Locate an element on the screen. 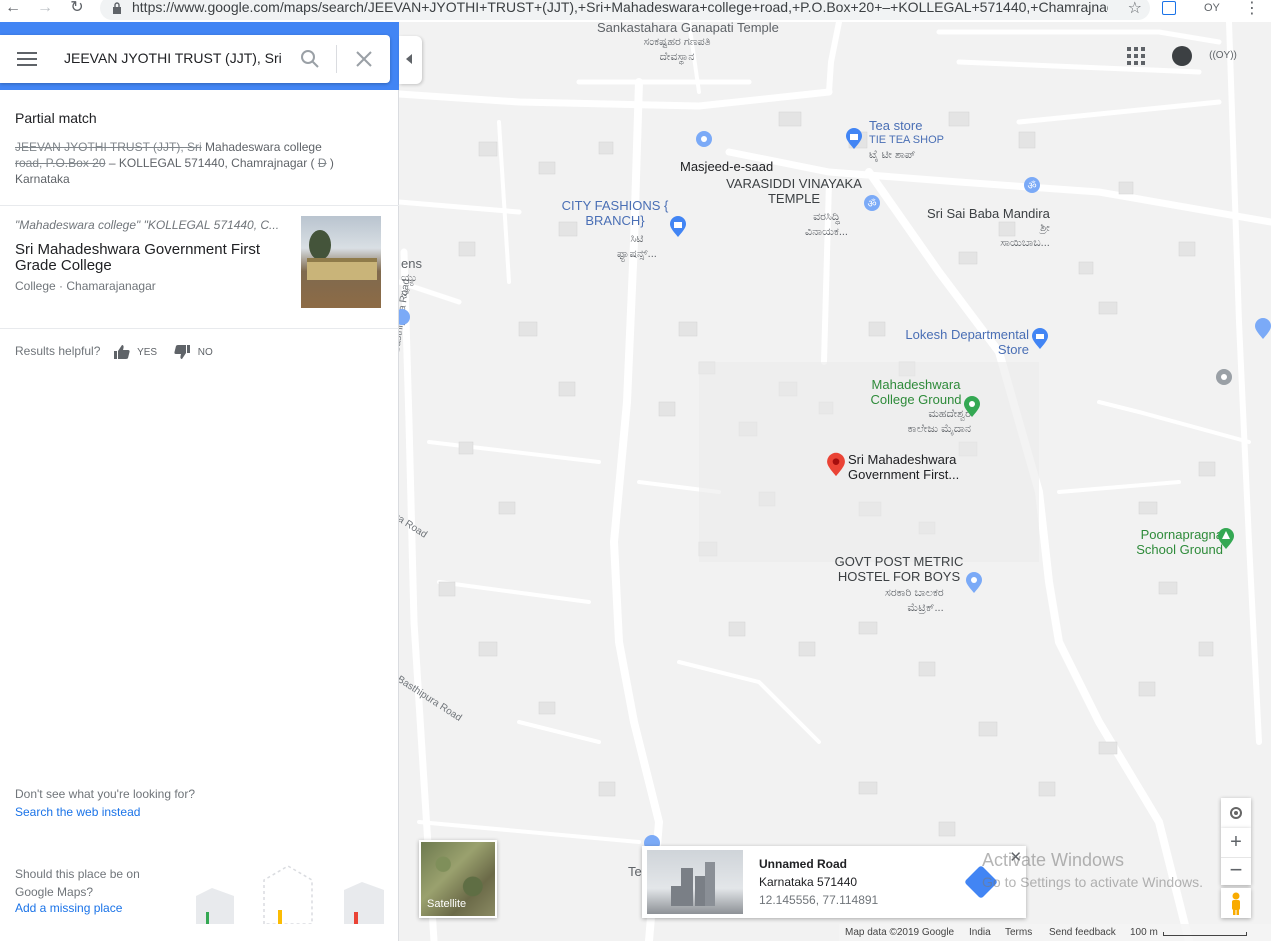 The width and height of the screenshot is (1271, 941). should-place-text: Should this place be on Google Maps? is located at coordinates (77, 883).